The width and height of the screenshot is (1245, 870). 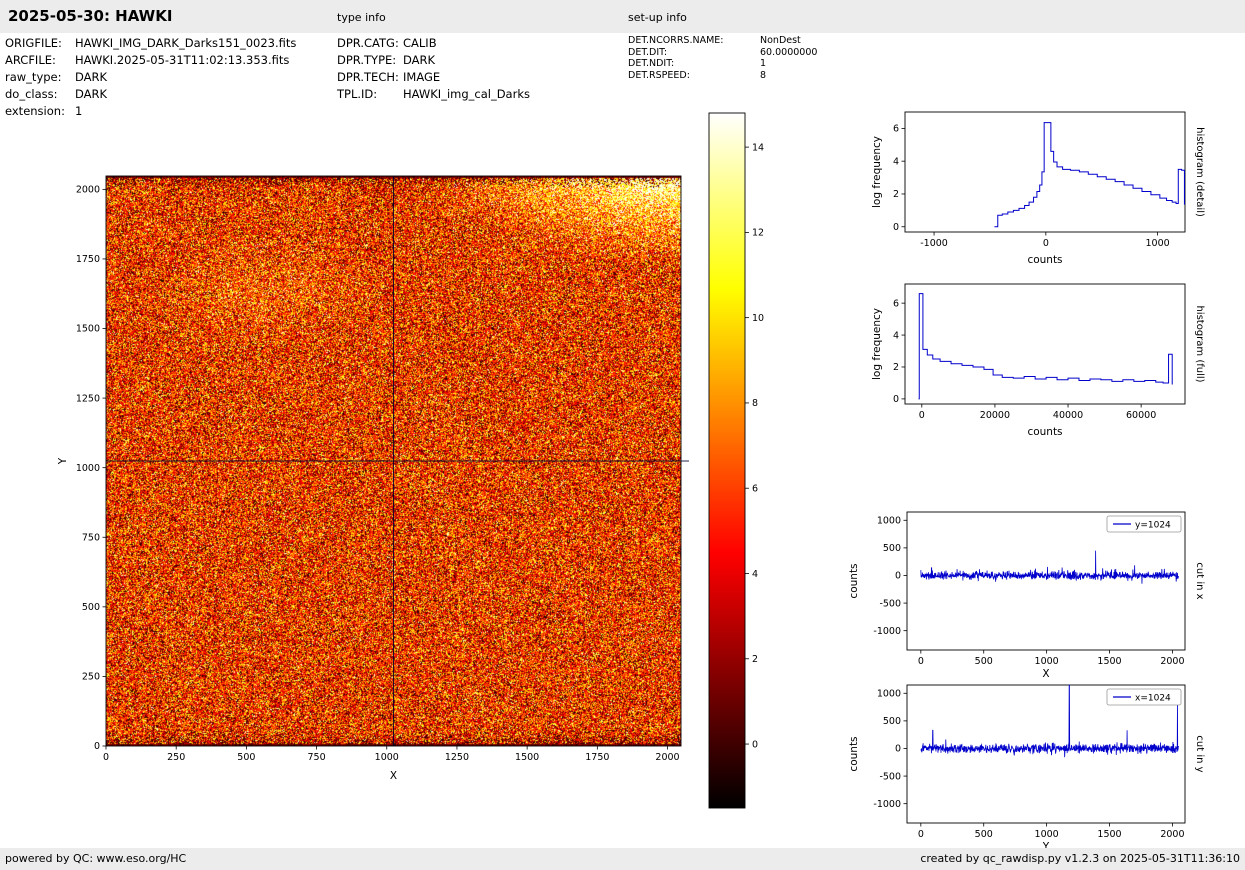 What do you see at coordinates (898, 576) in the screenshot?
I see `cut-x-ytick-label: 0` at bounding box center [898, 576].